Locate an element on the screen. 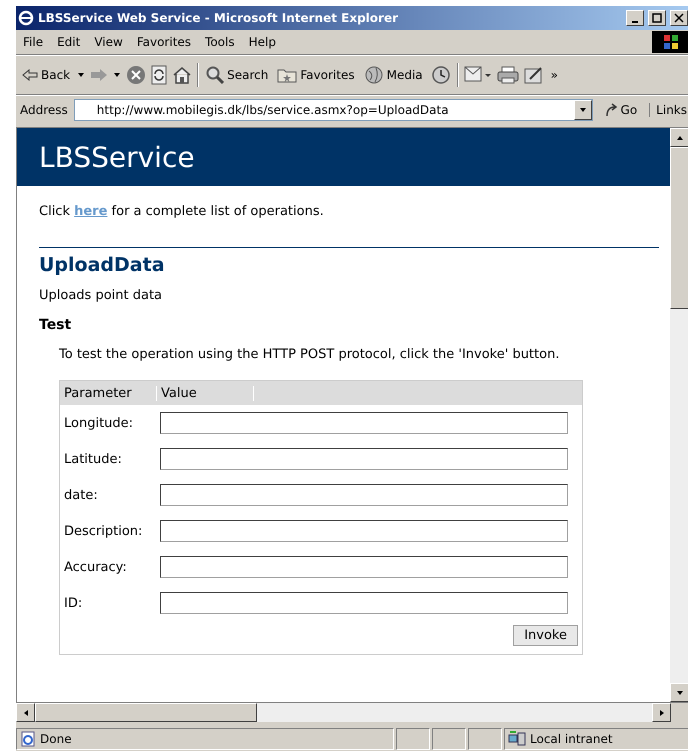  intro-text: Click here for a complete list of operations. is located at coordinates (182, 211).